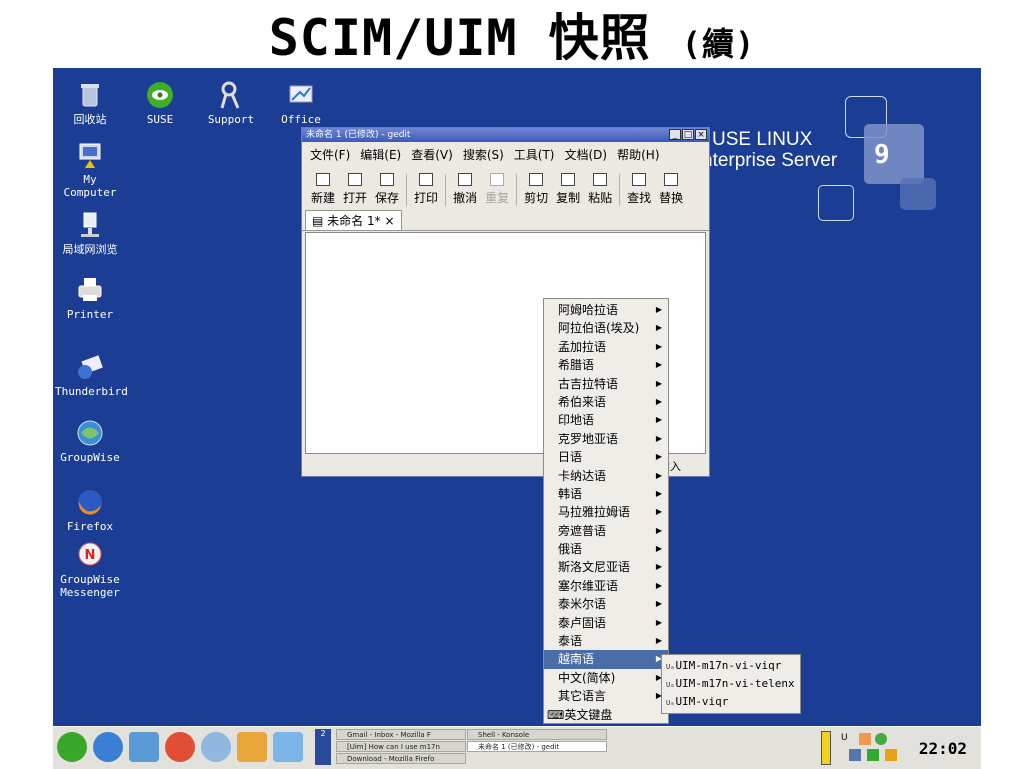 The image size is (1024, 769). I want to click on office-launcher-icon, so click(252, 747).